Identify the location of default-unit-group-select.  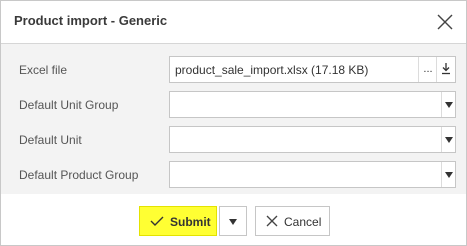
(312, 104).